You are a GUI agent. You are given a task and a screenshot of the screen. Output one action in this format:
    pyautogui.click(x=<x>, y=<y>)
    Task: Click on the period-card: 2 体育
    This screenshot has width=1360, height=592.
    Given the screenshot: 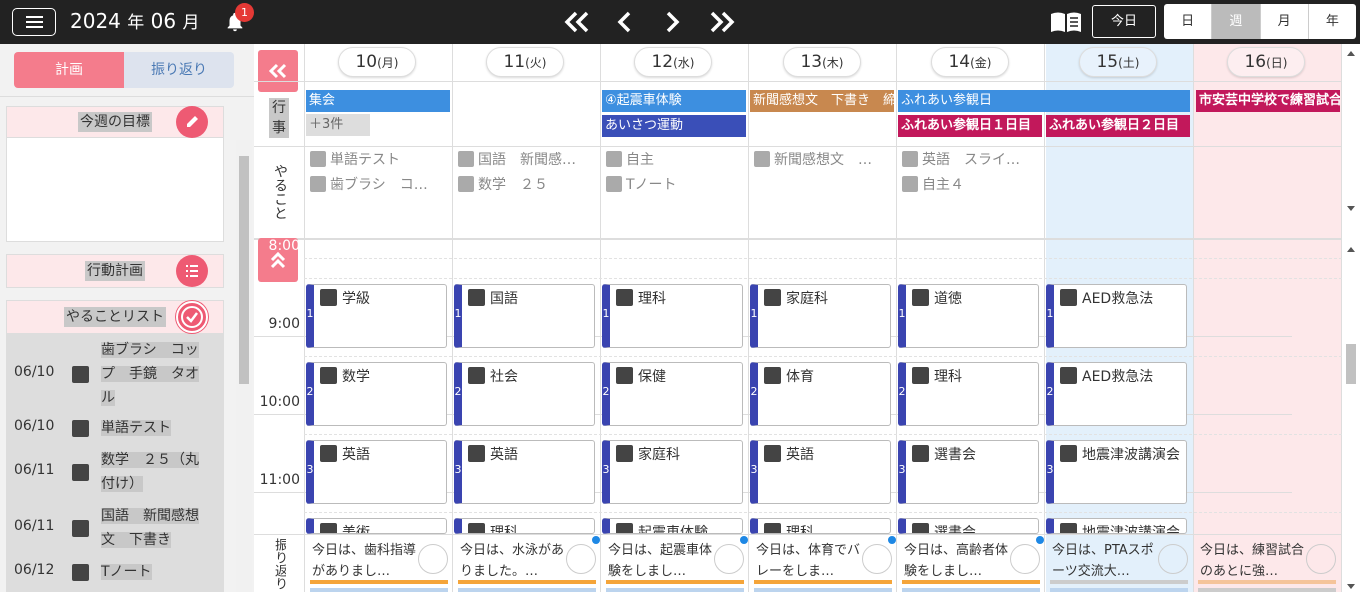 What is the action you would take?
    pyautogui.click(x=820, y=394)
    